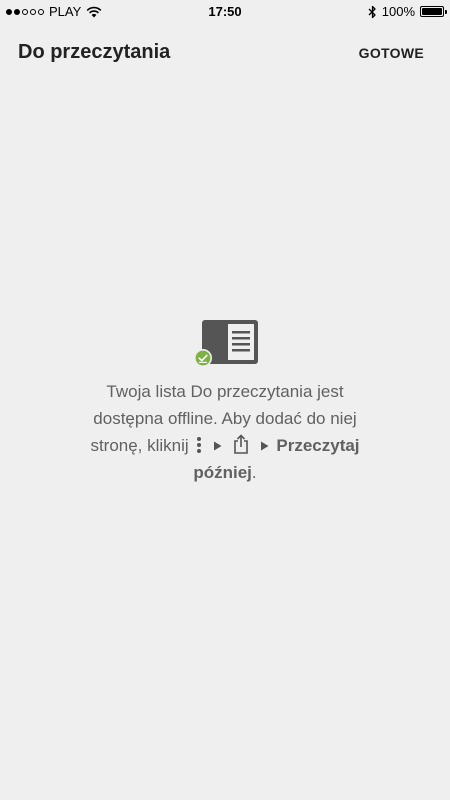  I want to click on message-line-1: Twoja lista Do przeczytania jest, so click(225, 391).